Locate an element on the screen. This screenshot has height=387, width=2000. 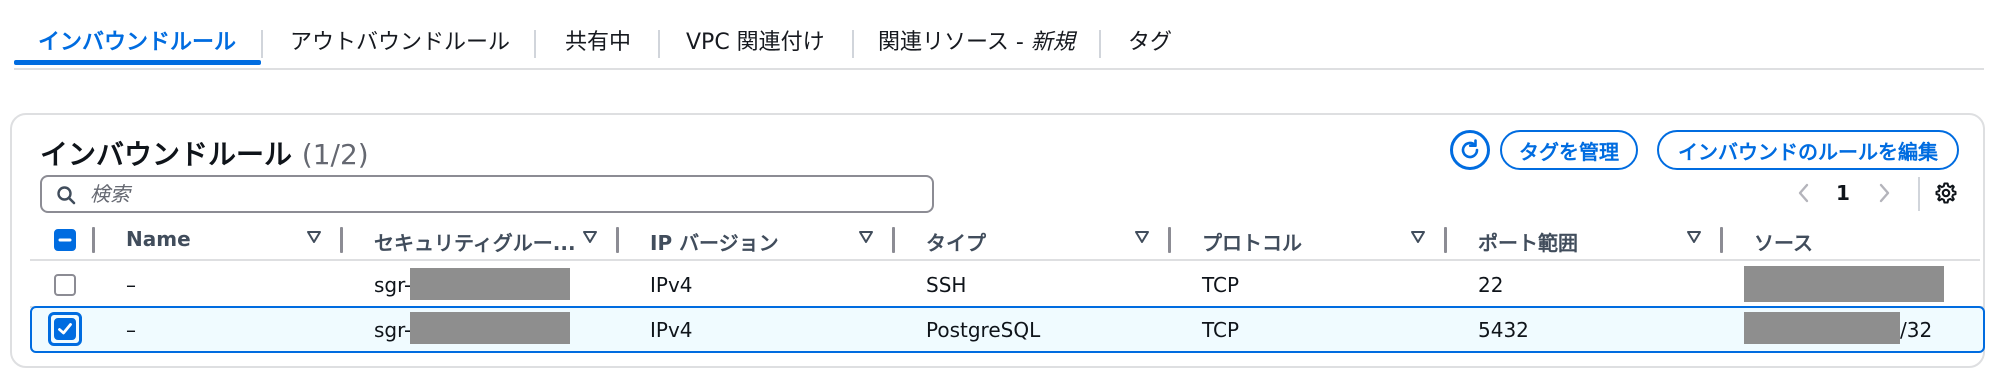
row-checkbox is located at coordinates (65, 285).